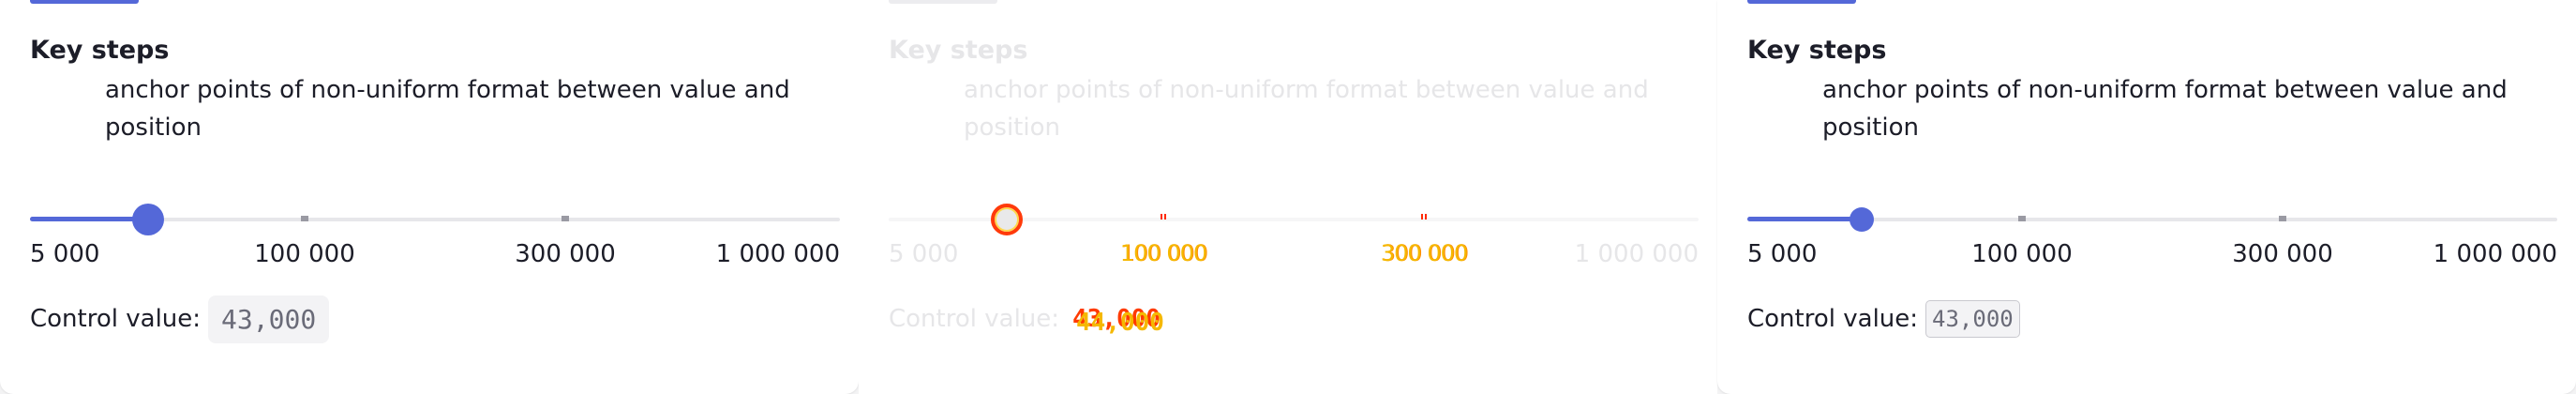 This screenshot has height=394, width=2576. I want to click on control-value-row: Control value: 44,000 43,000, so click(1028, 319).